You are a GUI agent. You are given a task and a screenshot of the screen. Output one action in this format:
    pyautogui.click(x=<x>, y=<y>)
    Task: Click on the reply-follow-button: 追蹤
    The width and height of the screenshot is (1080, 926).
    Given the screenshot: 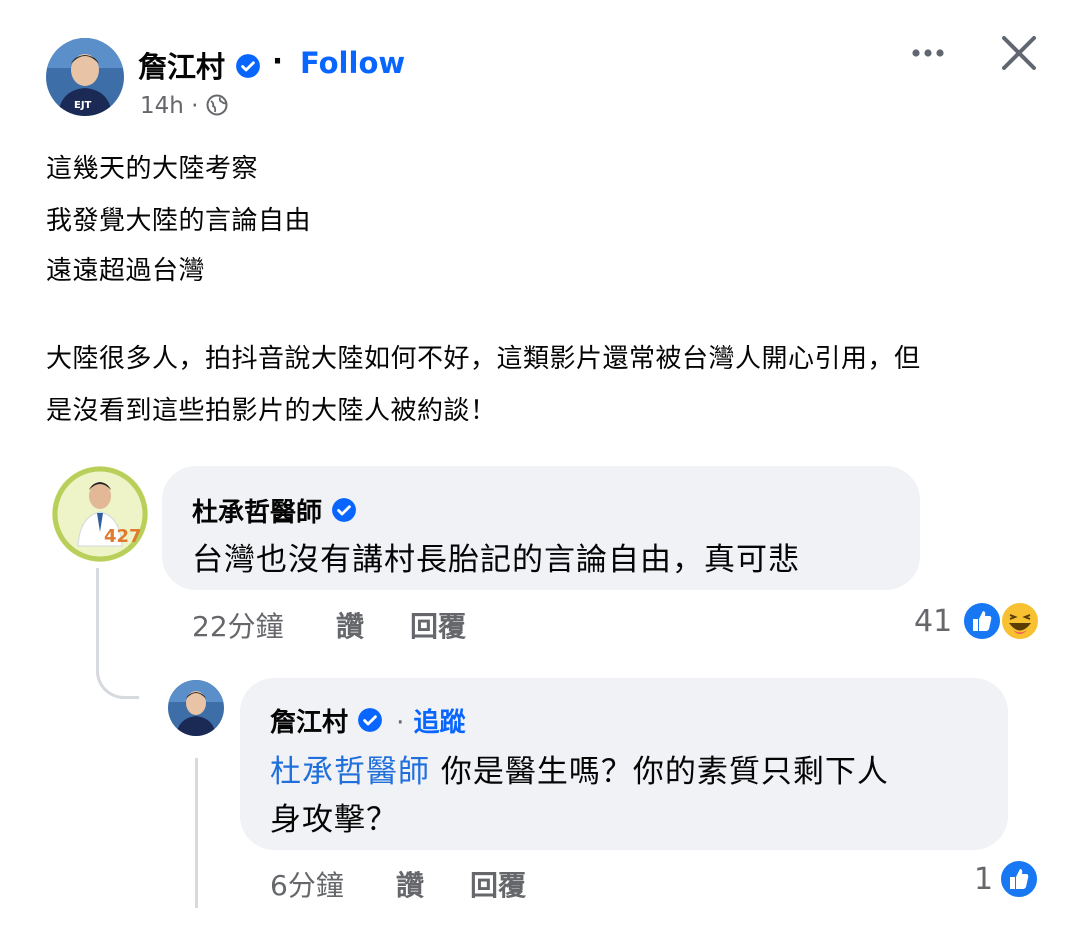 What is the action you would take?
    pyautogui.click(x=439, y=723)
    